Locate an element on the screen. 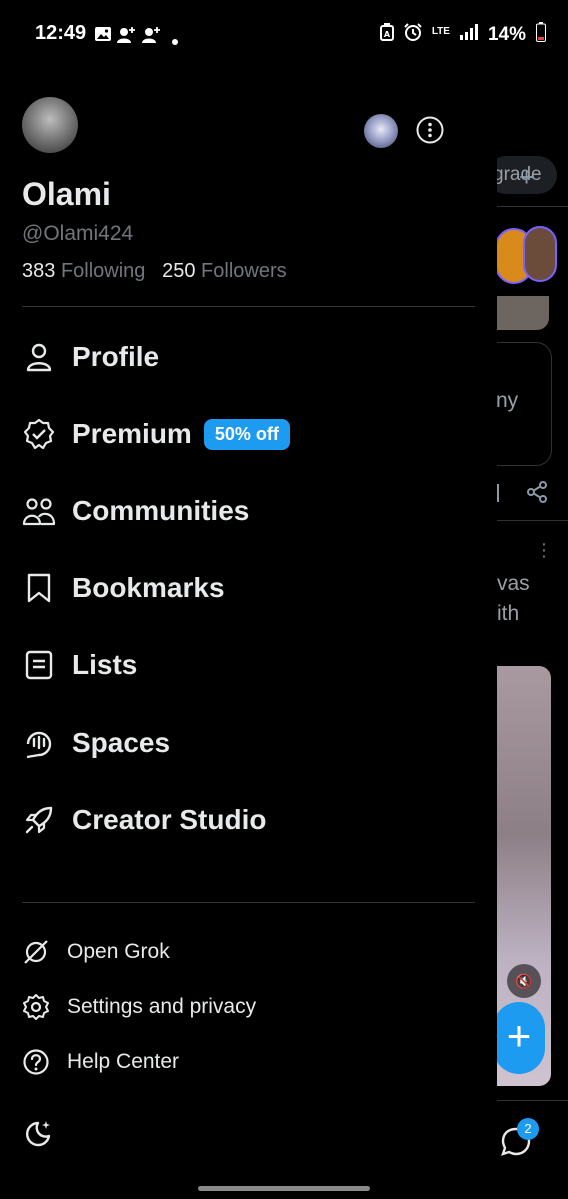  menu-item-help-center: Help Center is located at coordinates (100, 1062).